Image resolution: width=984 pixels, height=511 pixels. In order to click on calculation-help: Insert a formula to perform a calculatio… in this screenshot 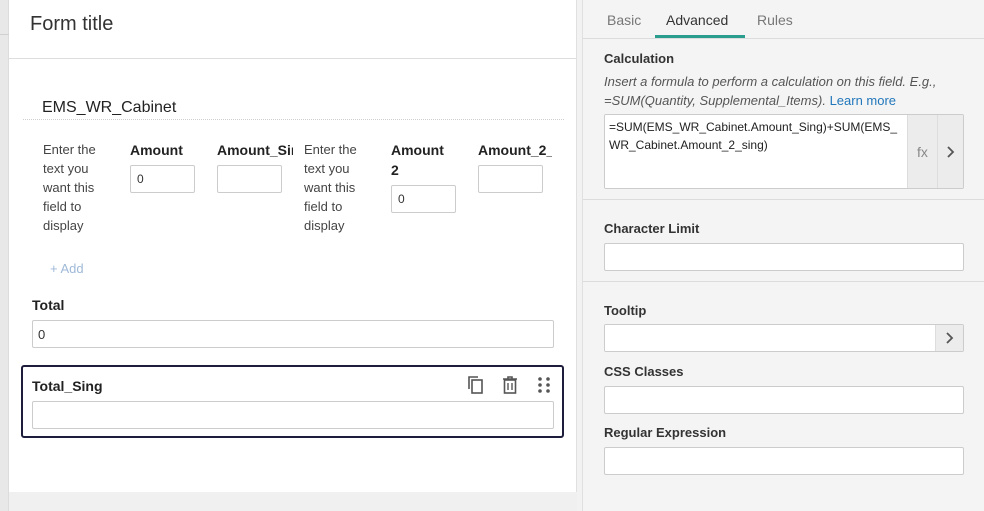, I will do `click(789, 91)`.